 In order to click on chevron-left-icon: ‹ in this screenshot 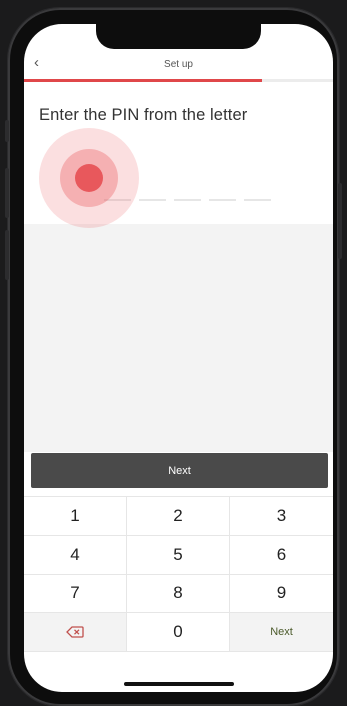, I will do `click(36, 63)`.